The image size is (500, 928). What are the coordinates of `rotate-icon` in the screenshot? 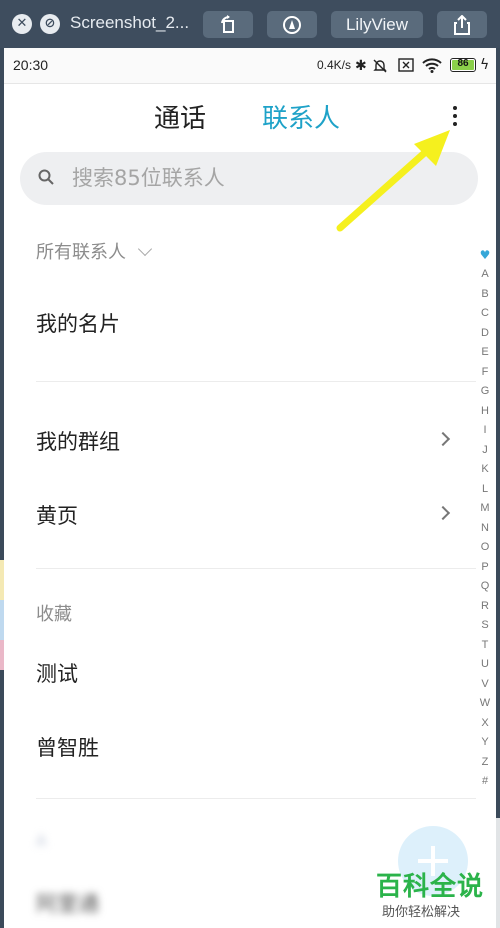 It's located at (227, 24).